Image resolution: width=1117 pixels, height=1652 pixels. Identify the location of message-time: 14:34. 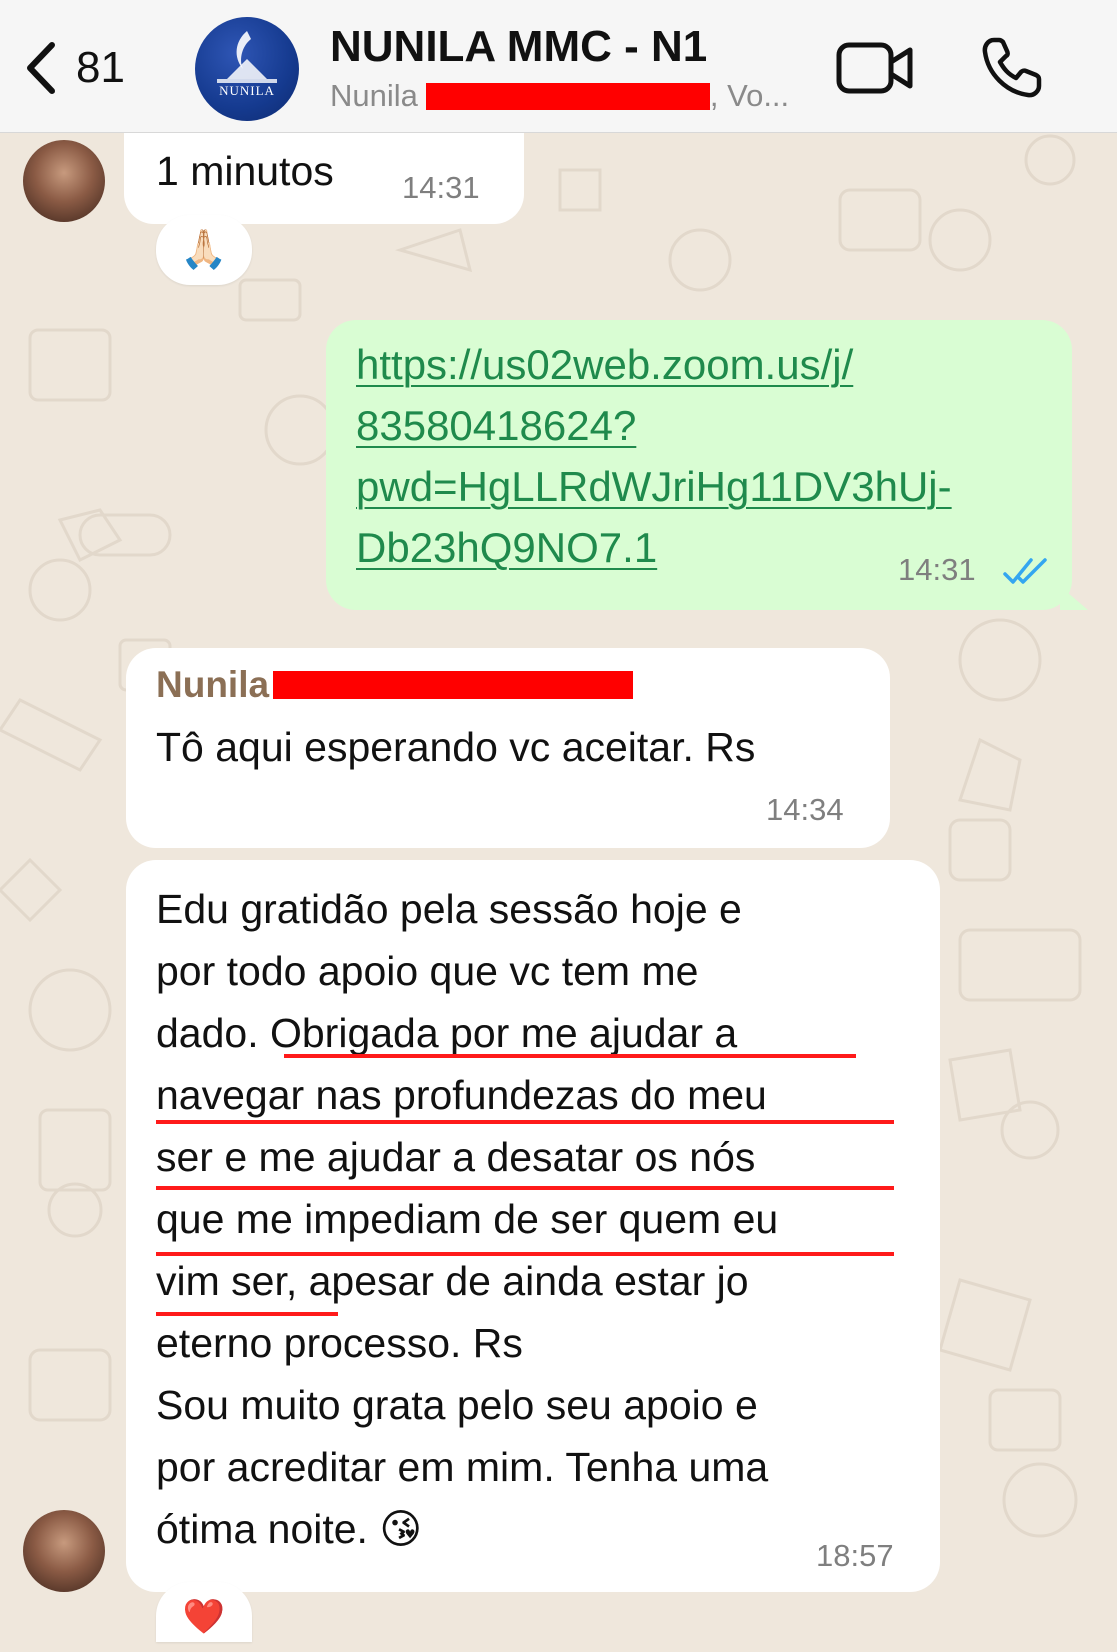
(805, 809).